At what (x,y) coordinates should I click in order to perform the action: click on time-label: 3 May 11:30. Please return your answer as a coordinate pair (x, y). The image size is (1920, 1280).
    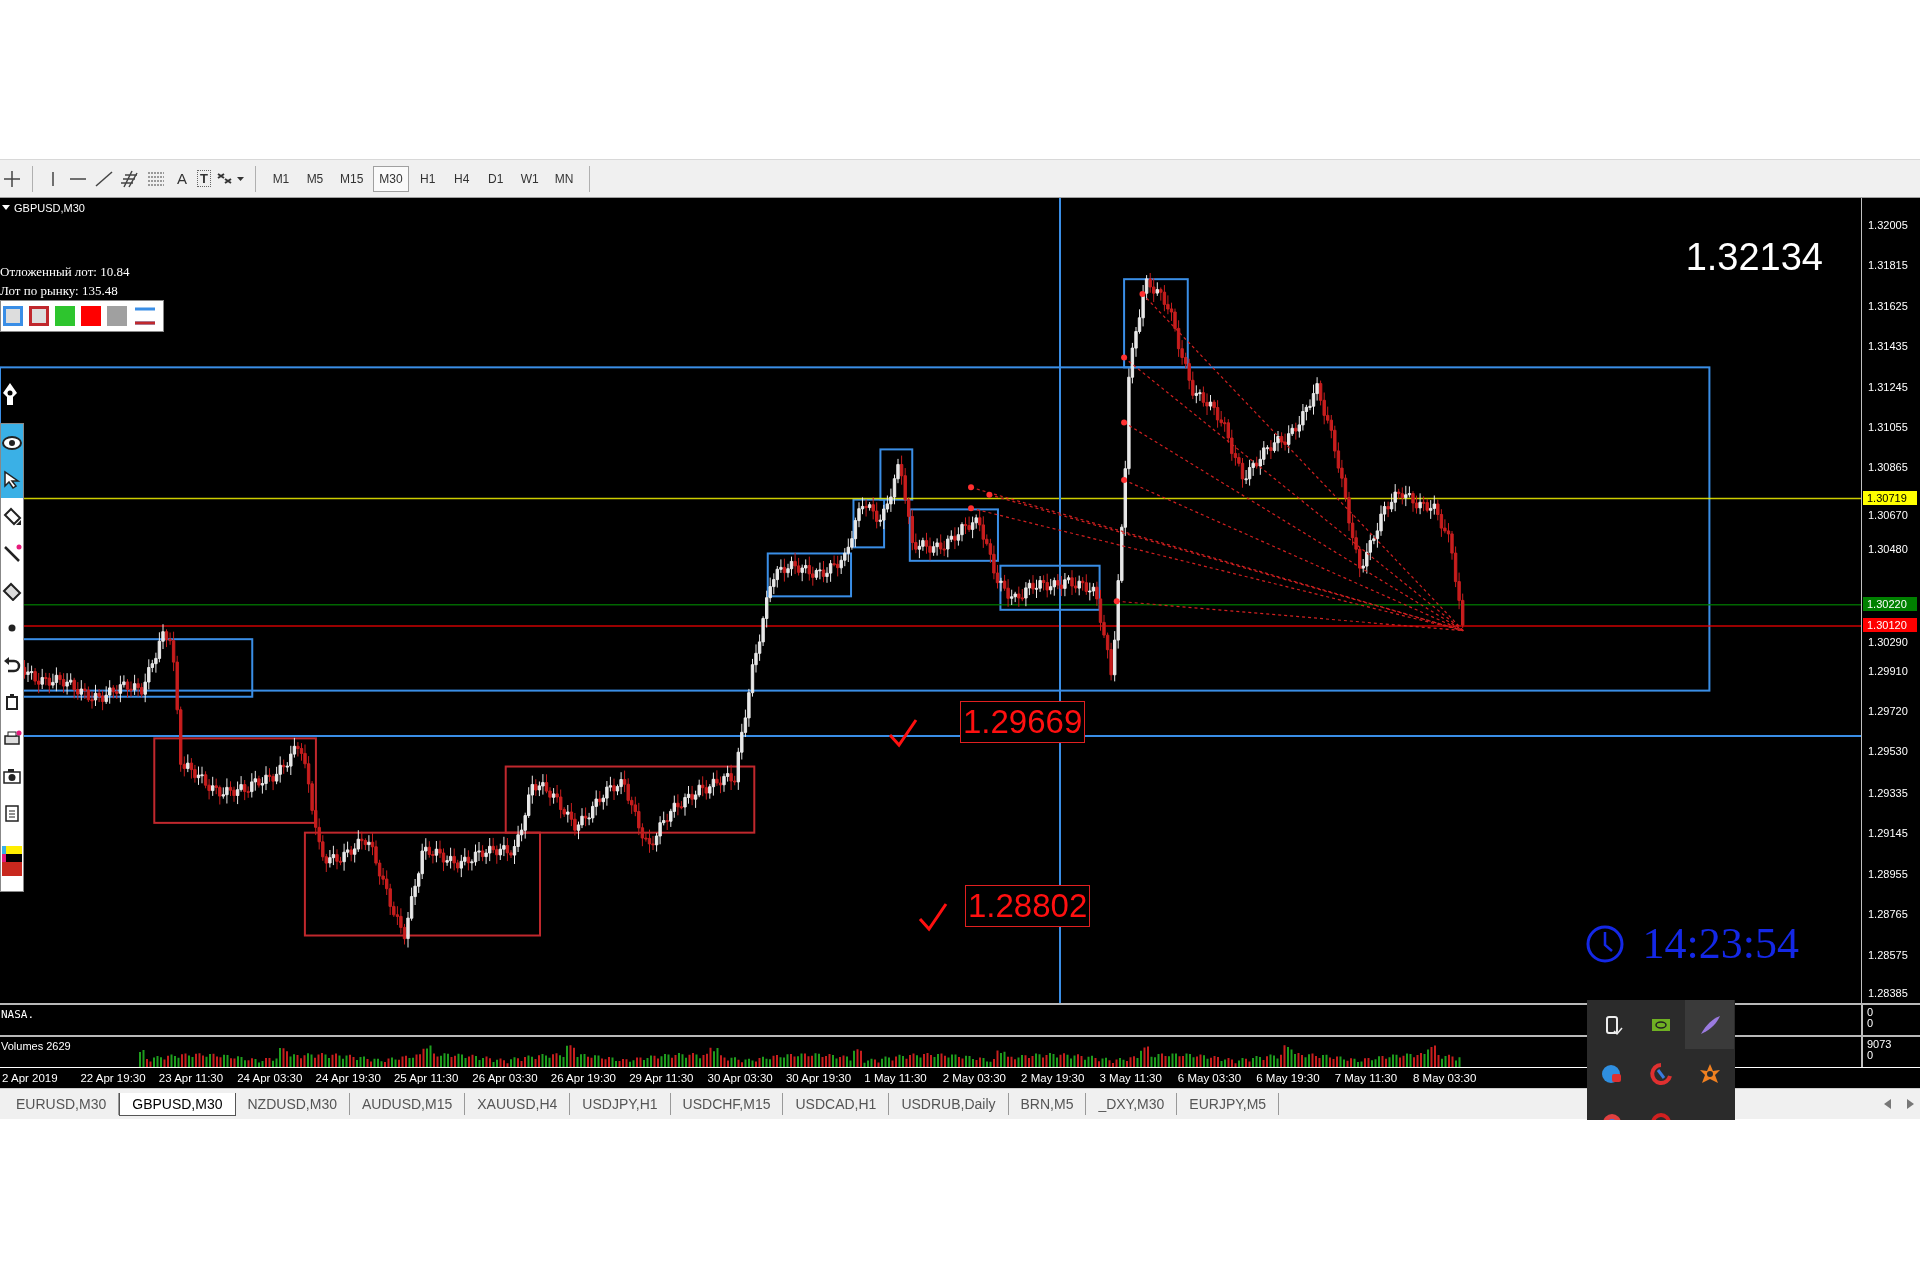
    Looking at the image, I should click on (1131, 1078).